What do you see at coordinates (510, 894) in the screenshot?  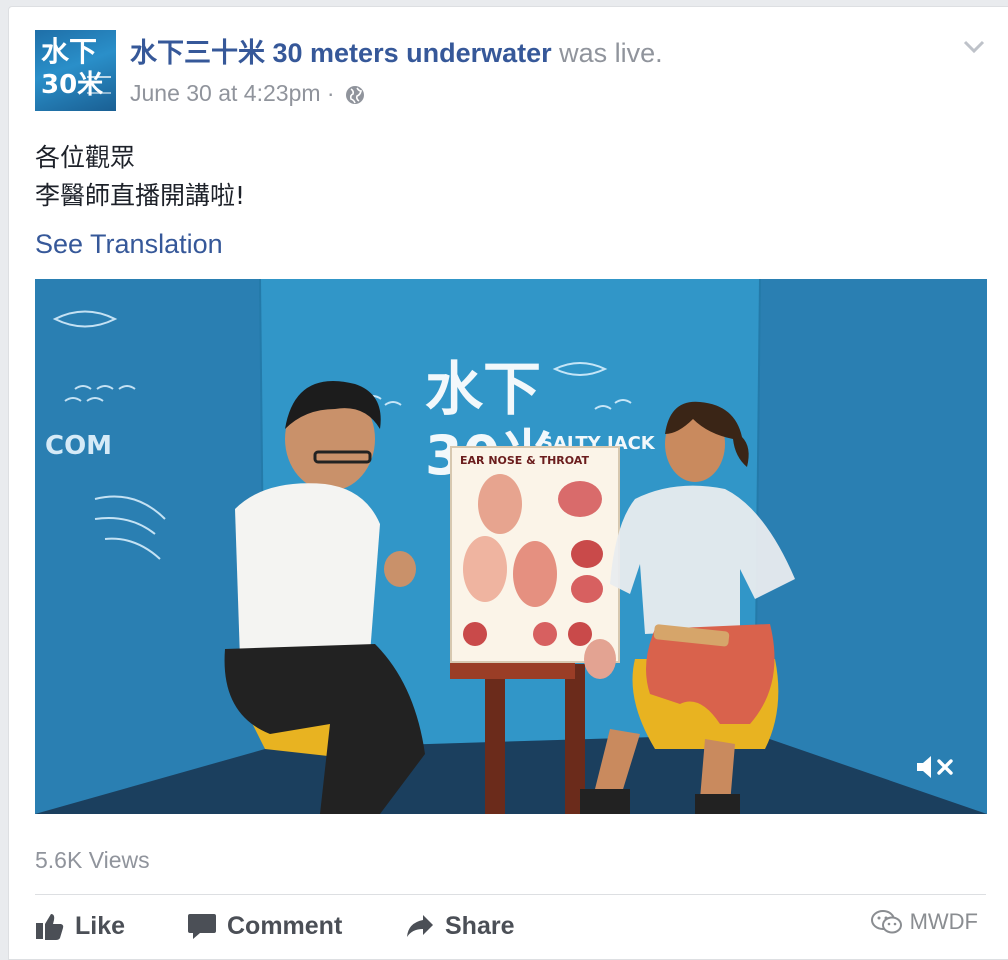 I see `action-divider` at bounding box center [510, 894].